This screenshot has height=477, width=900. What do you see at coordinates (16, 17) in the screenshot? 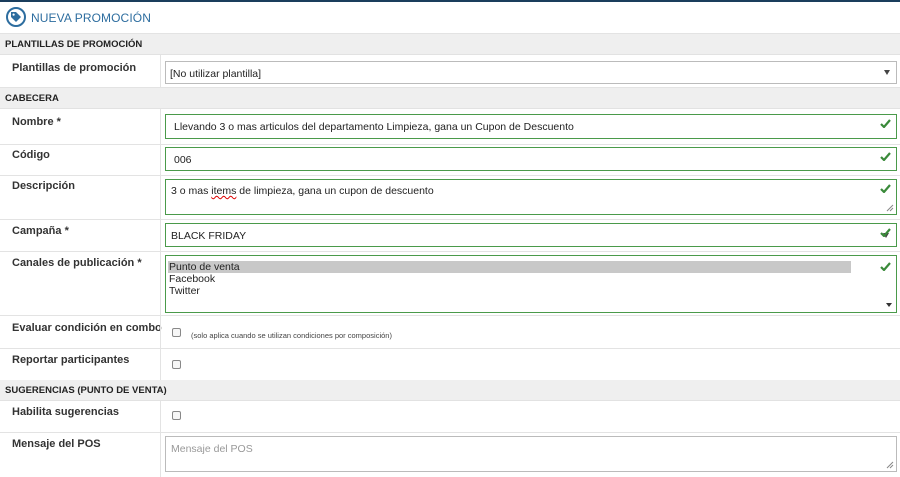
I see `tag-icon` at bounding box center [16, 17].